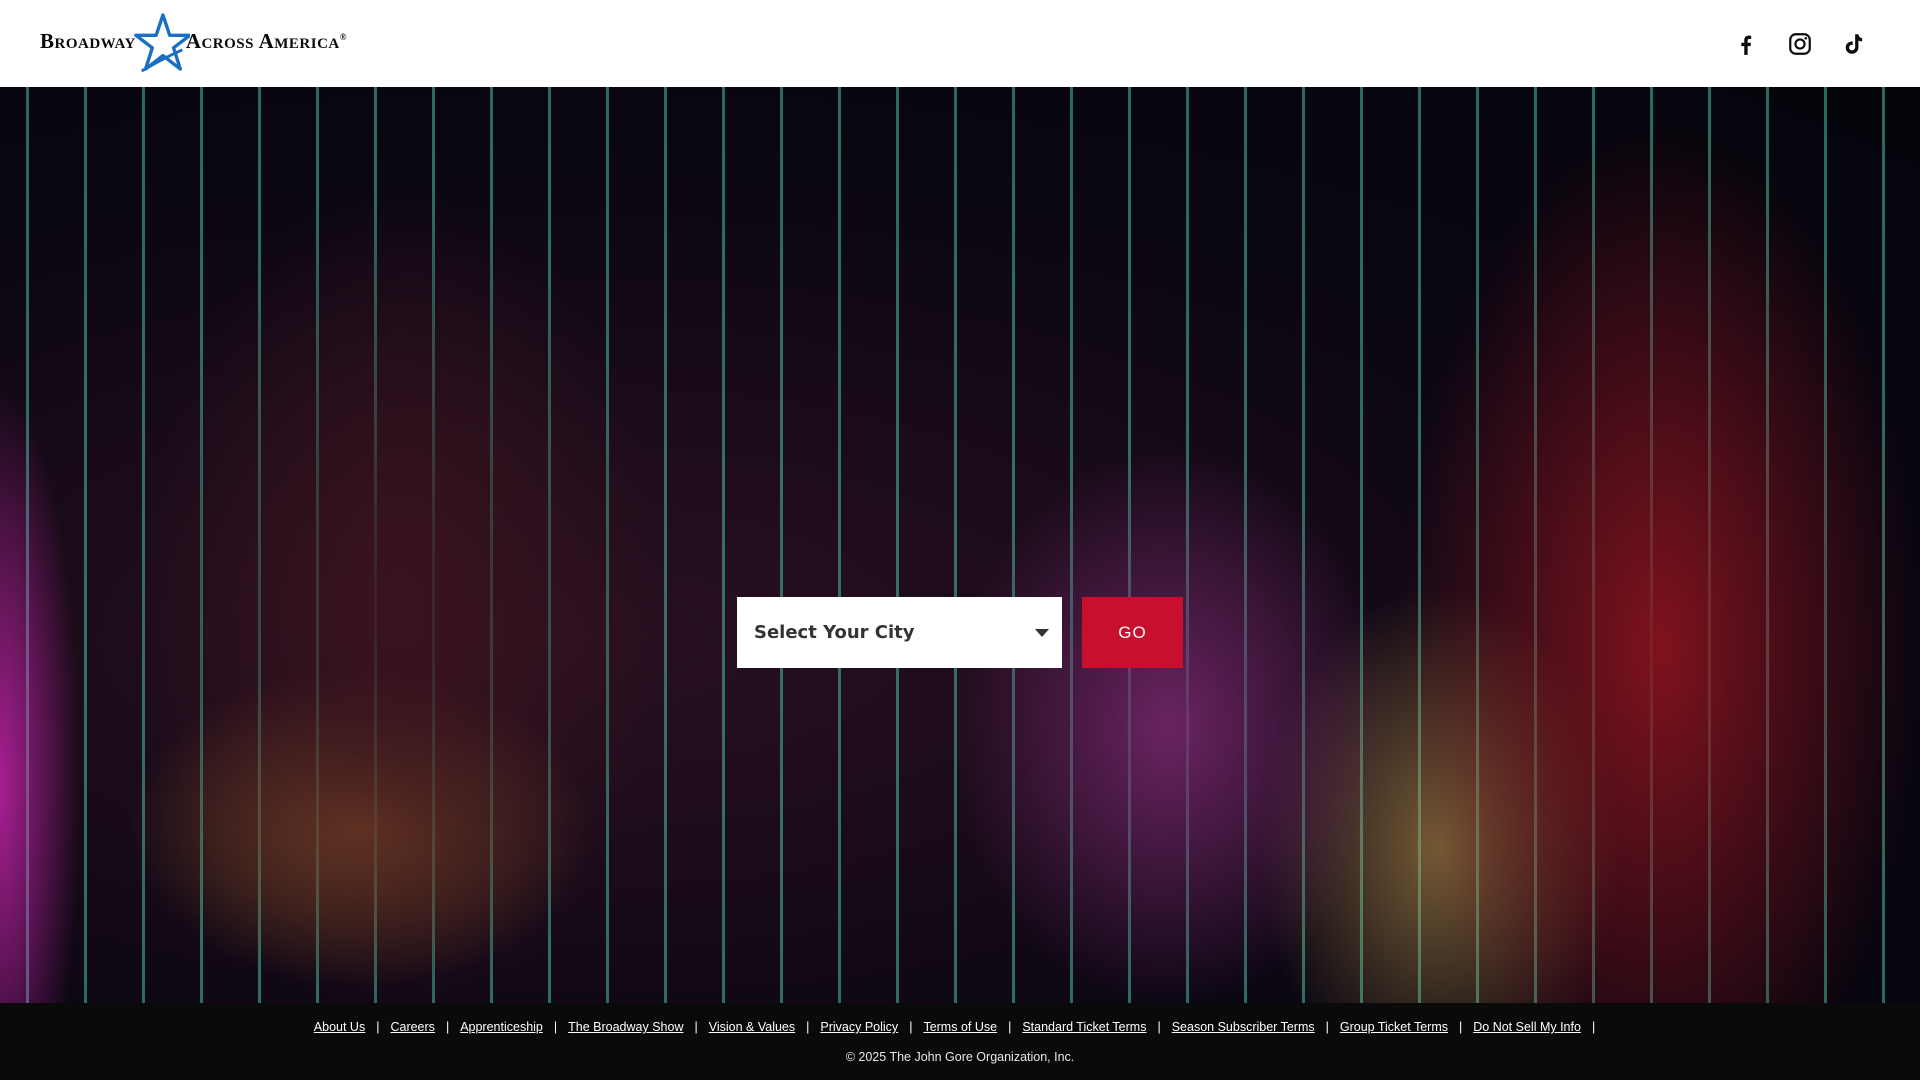  I want to click on instagram-link, so click(1800, 44).